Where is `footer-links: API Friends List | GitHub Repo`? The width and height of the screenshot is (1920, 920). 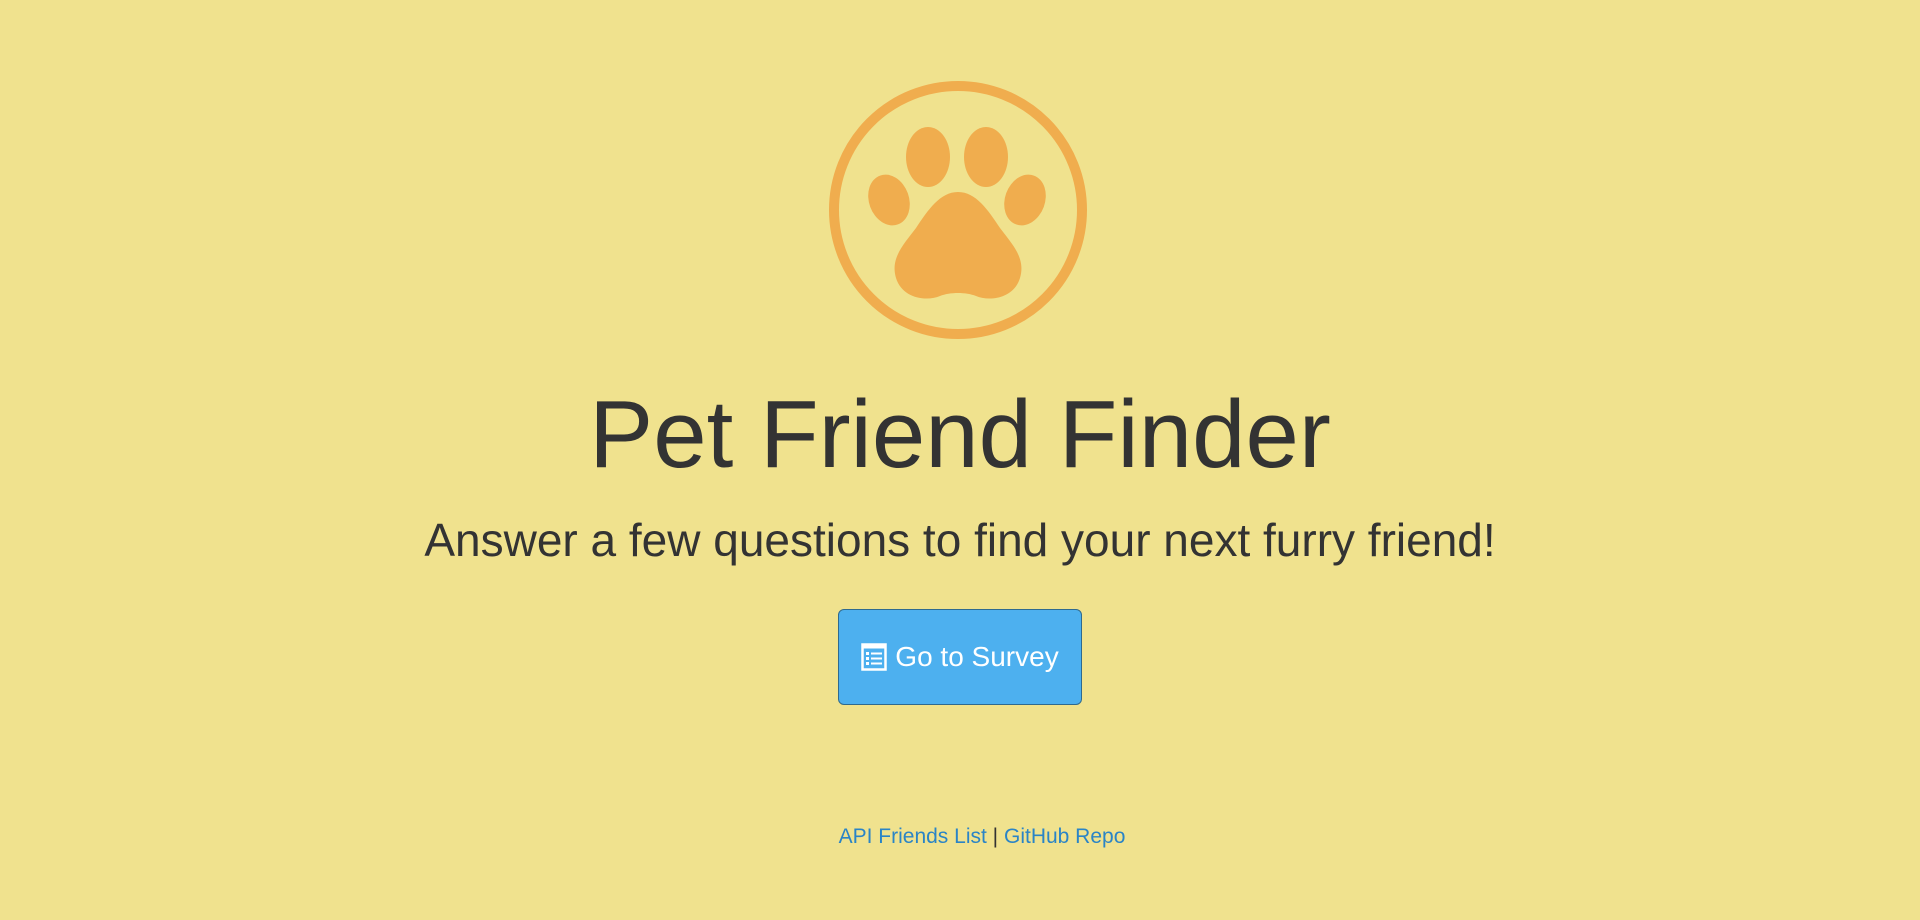 footer-links: API Friends List | GitHub Repo is located at coordinates (960, 837).